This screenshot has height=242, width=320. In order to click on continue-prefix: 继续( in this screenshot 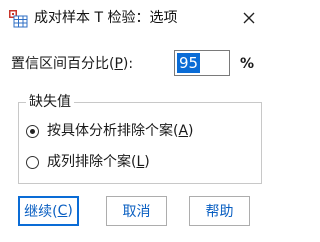, I will do `click(41, 212)`.